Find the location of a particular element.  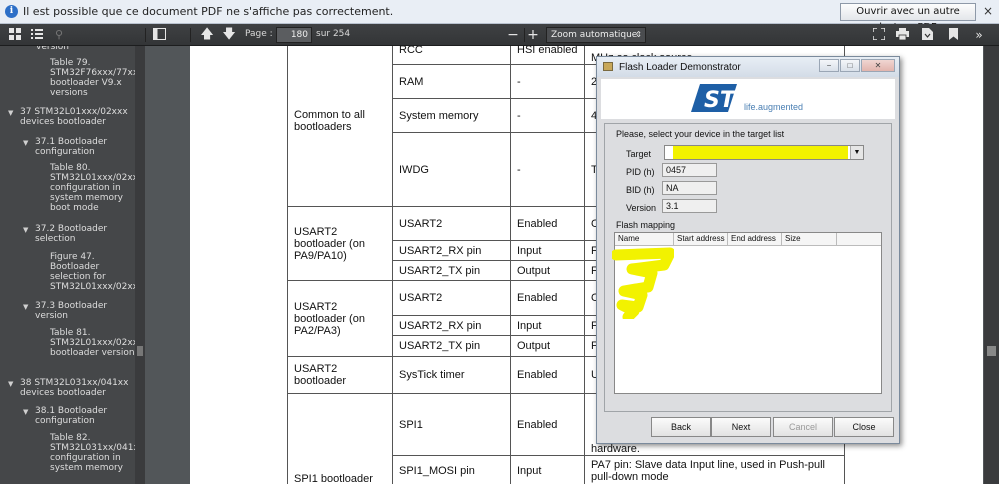

close-button: Close is located at coordinates (864, 427).